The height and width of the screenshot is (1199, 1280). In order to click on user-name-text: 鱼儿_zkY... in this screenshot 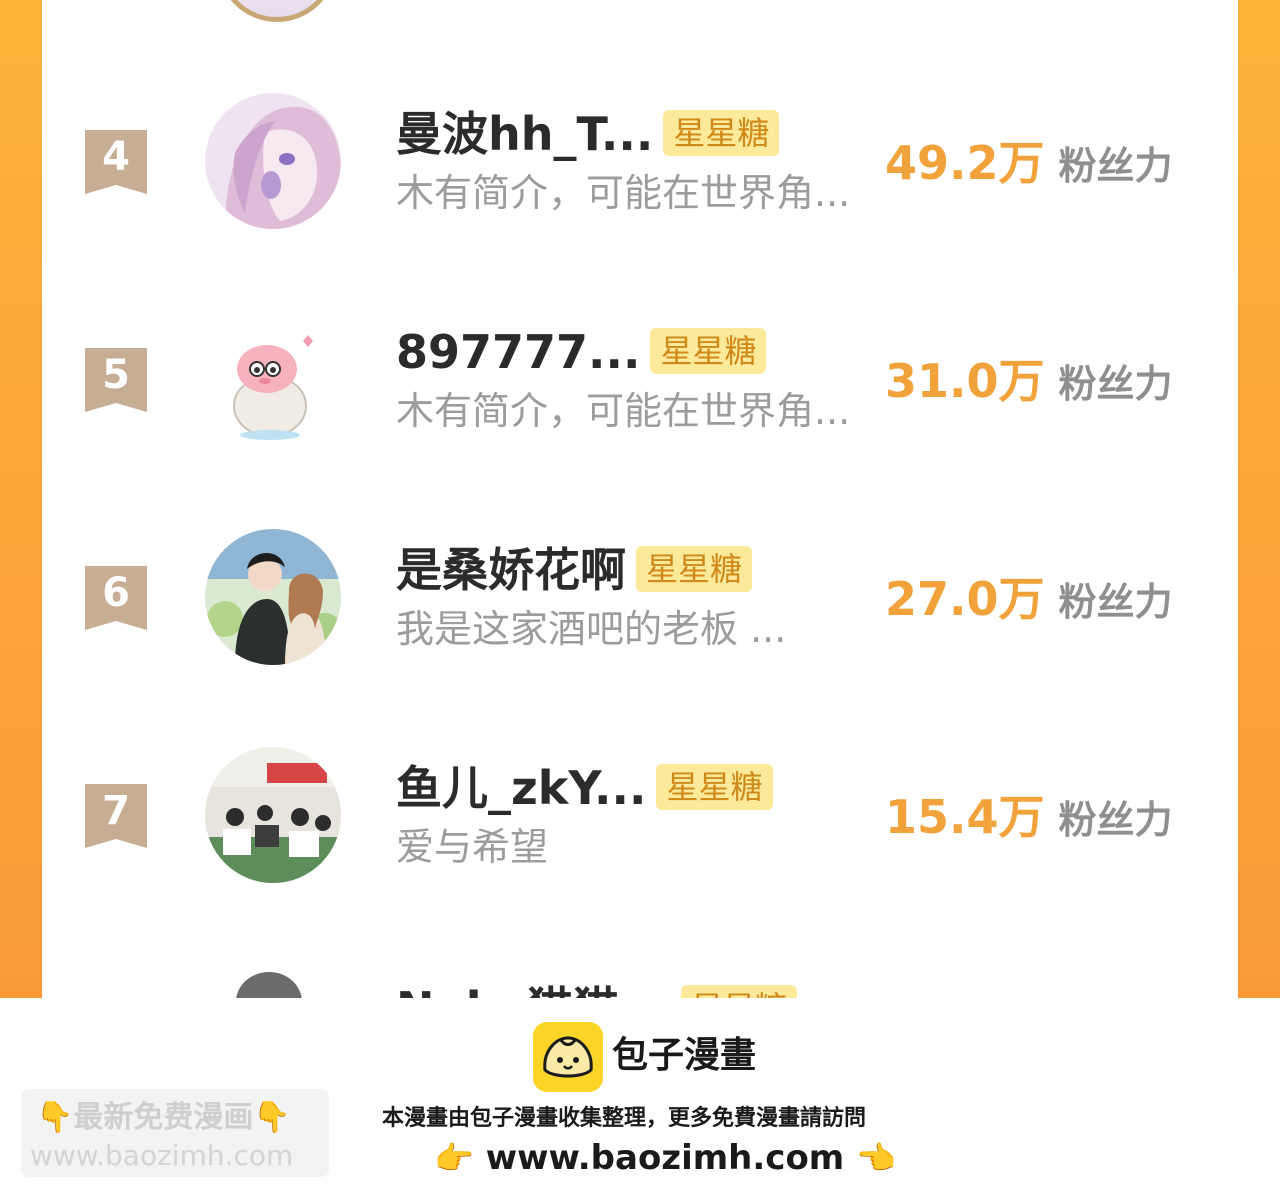, I will do `click(521, 788)`.